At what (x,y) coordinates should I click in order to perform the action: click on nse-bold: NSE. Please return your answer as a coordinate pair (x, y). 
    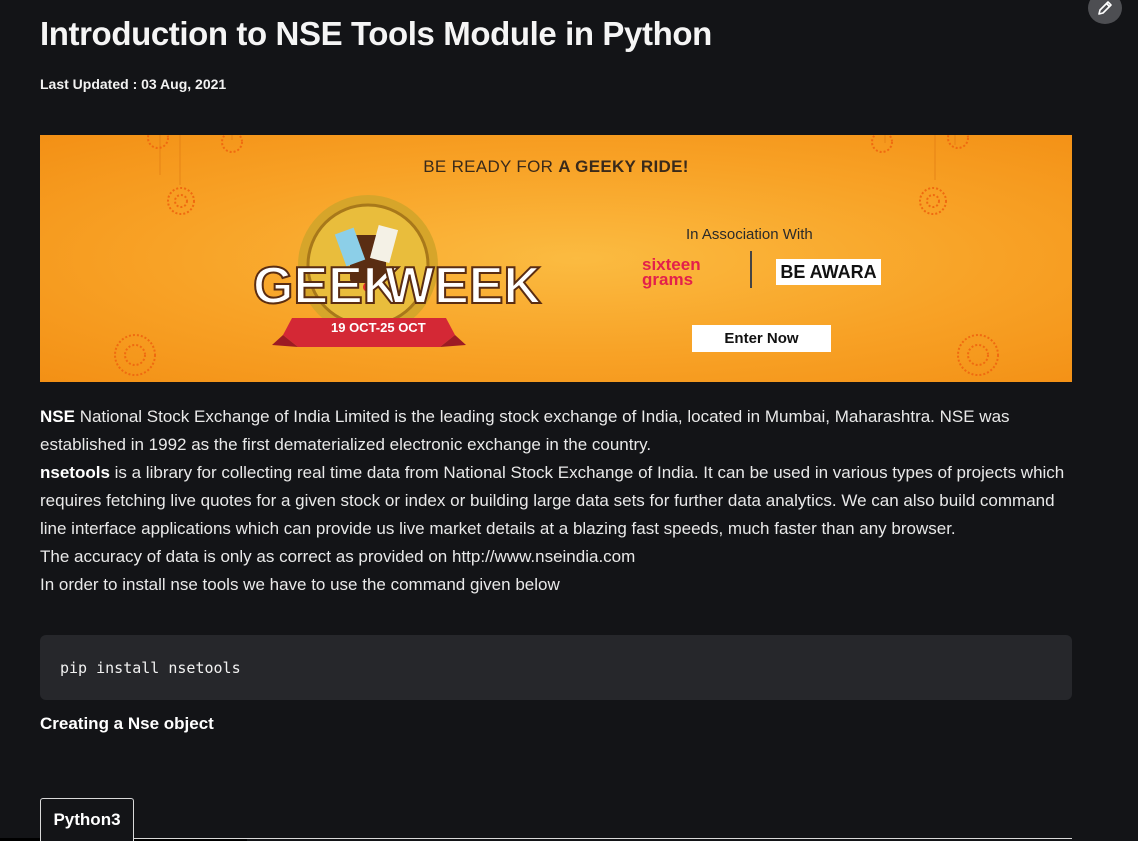
    Looking at the image, I should click on (57, 416).